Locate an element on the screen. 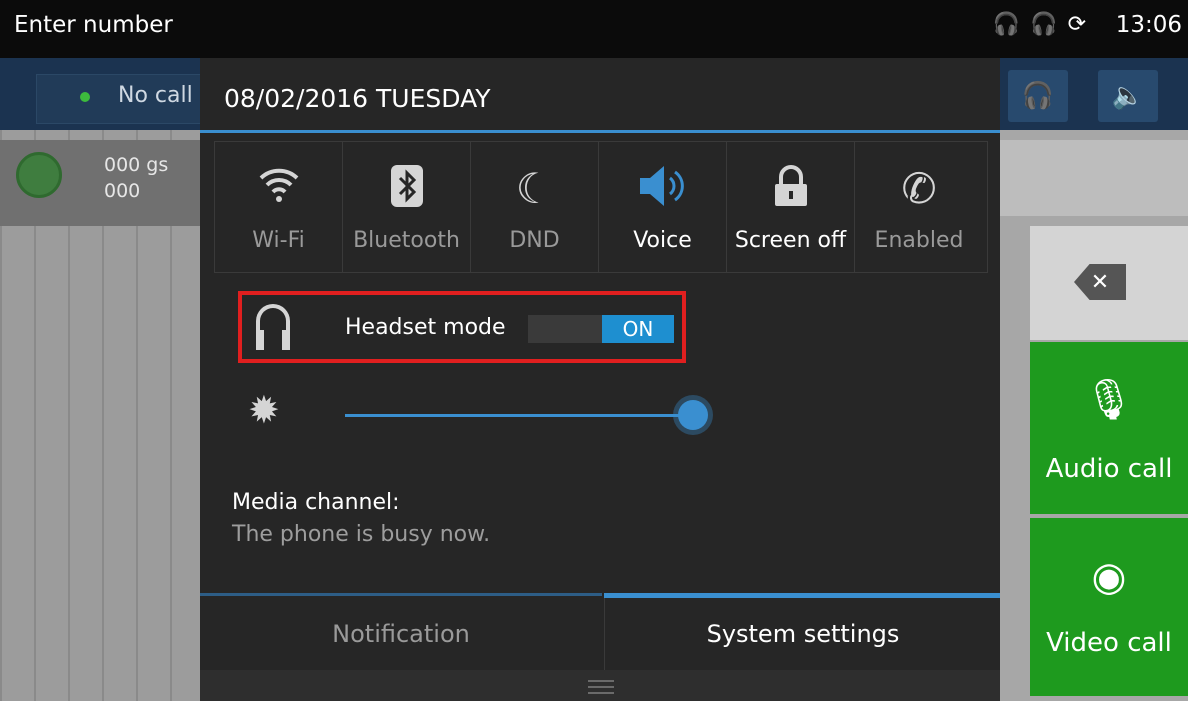 Image resolution: width=1188 pixels, height=701 pixels. quick-setting-wifi: Wi-Fi is located at coordinates (279, 207).